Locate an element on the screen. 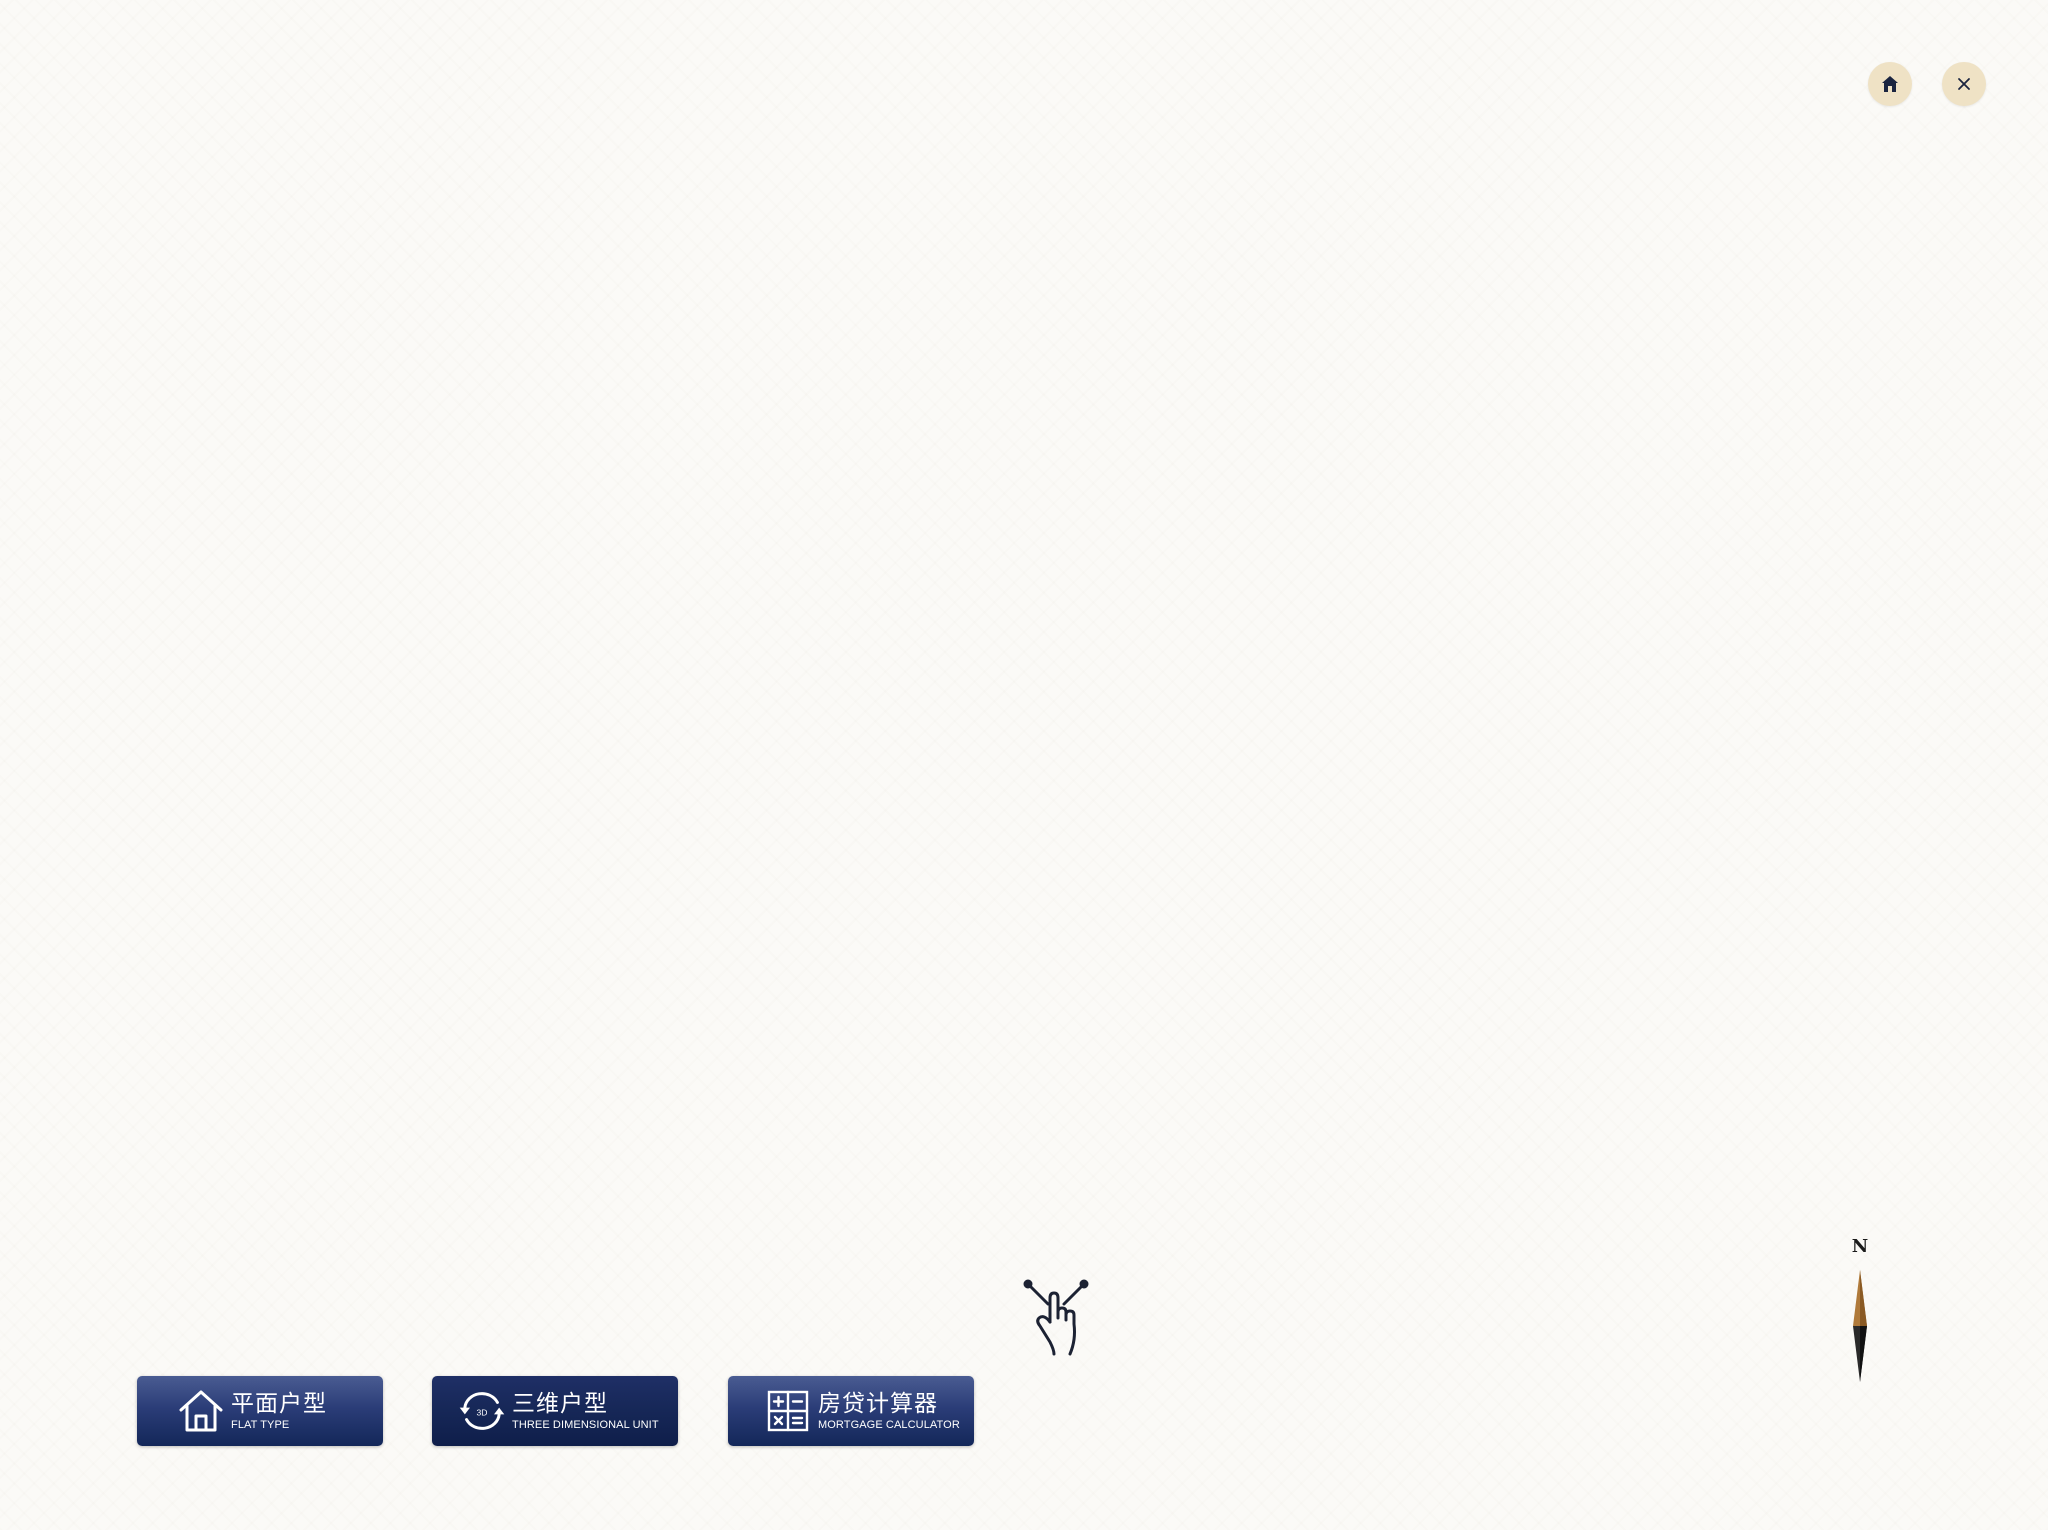 Image resolution: width=2048 pixels, height=1530 pixels. flat-type-button: 平面户型 FLAT TYPE is located at coordinates (260, 1411).